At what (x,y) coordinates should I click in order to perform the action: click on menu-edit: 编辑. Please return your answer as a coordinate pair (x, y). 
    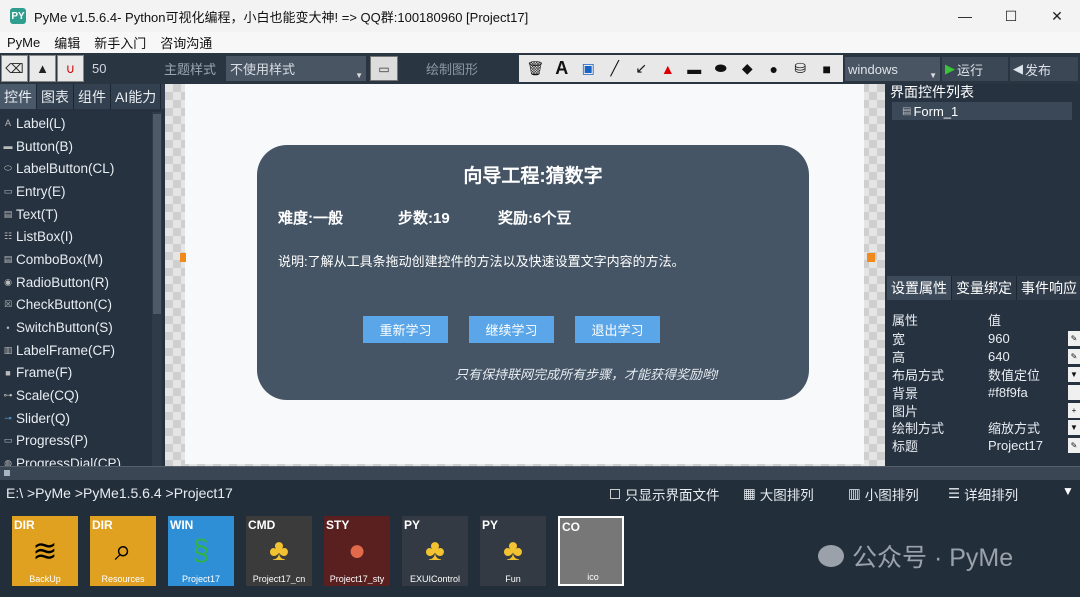
    Looking at the image, I should click on (67, 42).